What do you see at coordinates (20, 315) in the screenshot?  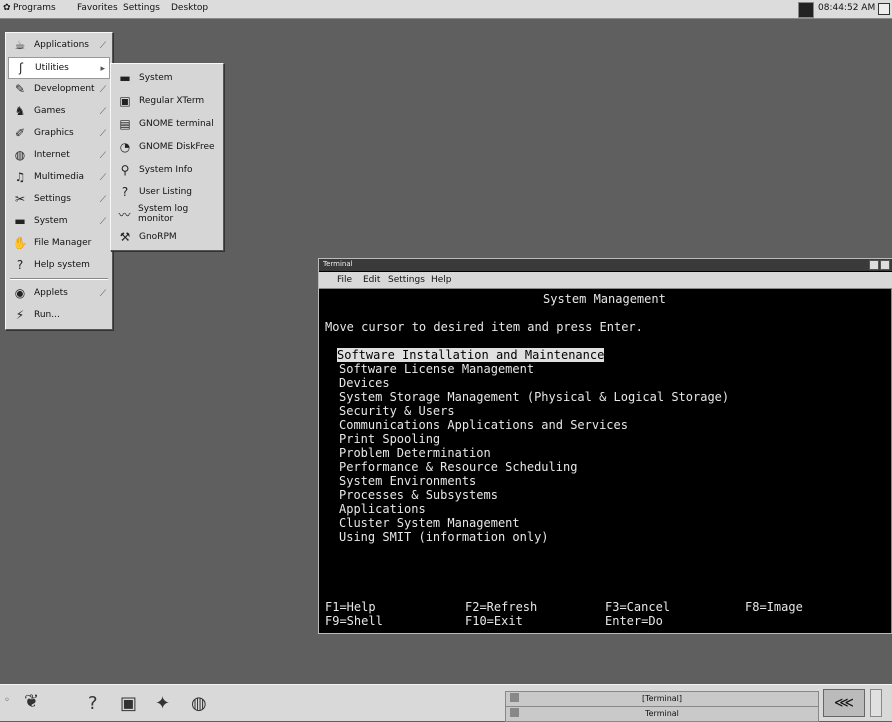 I see `run-icon: ⚡` at bounding box center [20, 315].